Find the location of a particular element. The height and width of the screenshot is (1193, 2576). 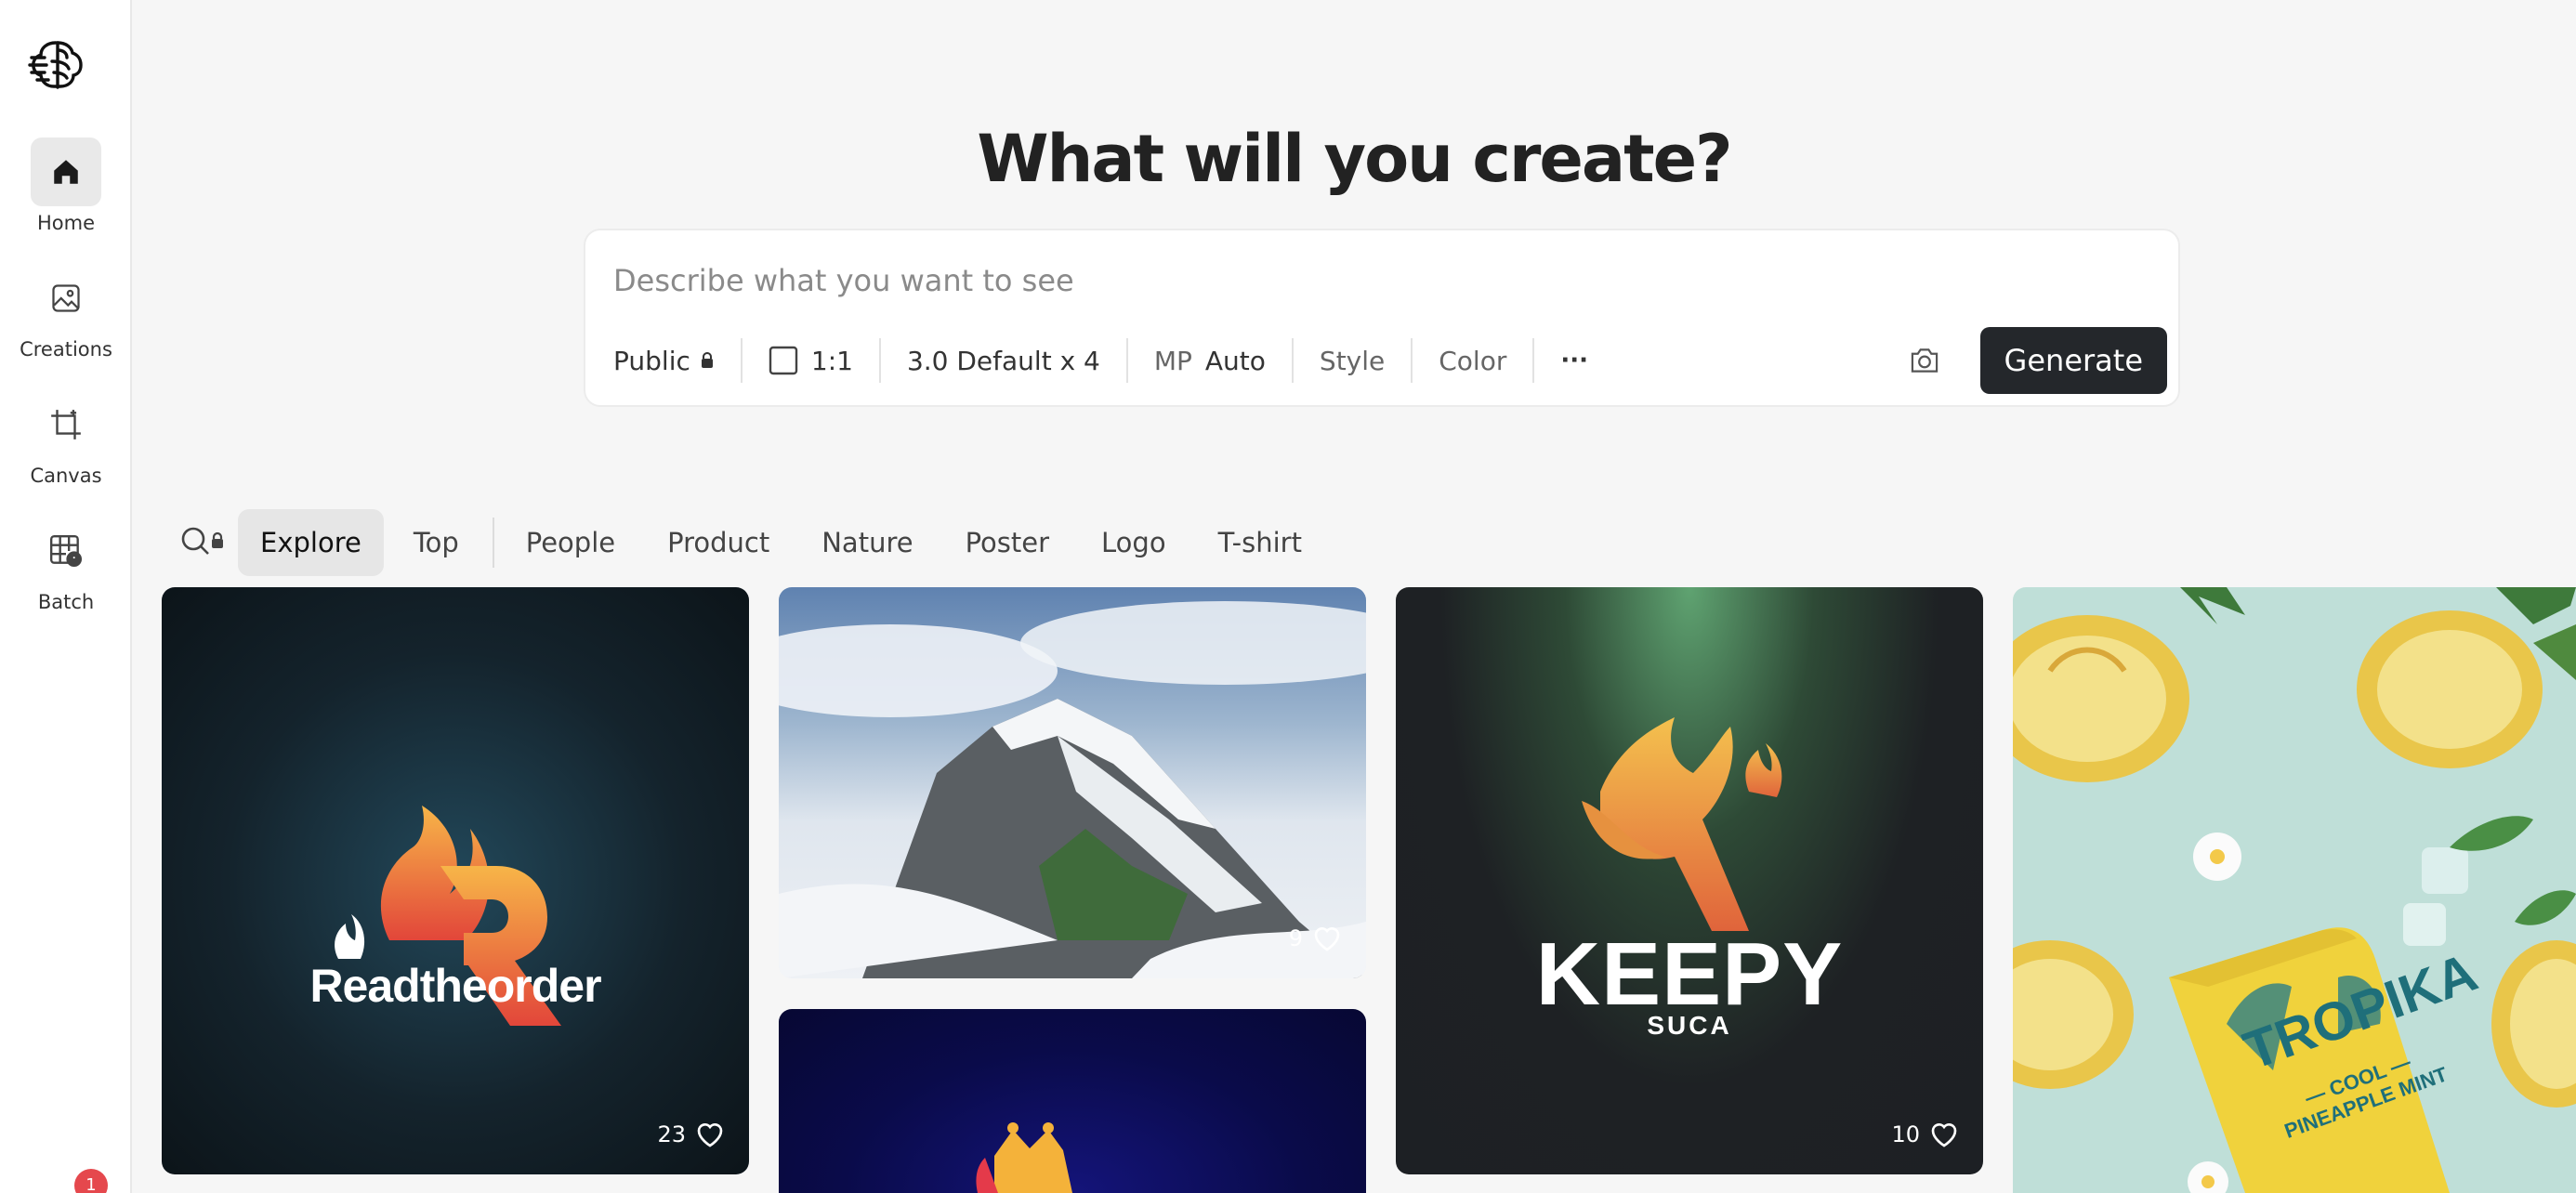

likes-counter: 23 is located at coordinates (691, 1134).